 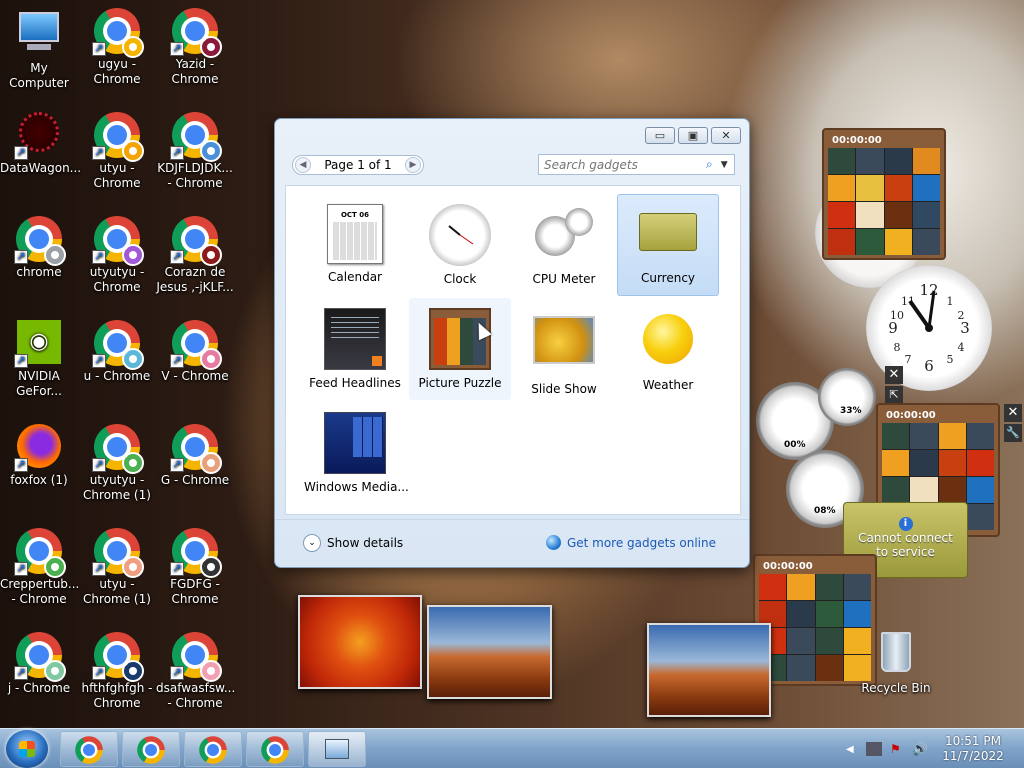 I want to click on currency-icon, so click(x=668, y=232).